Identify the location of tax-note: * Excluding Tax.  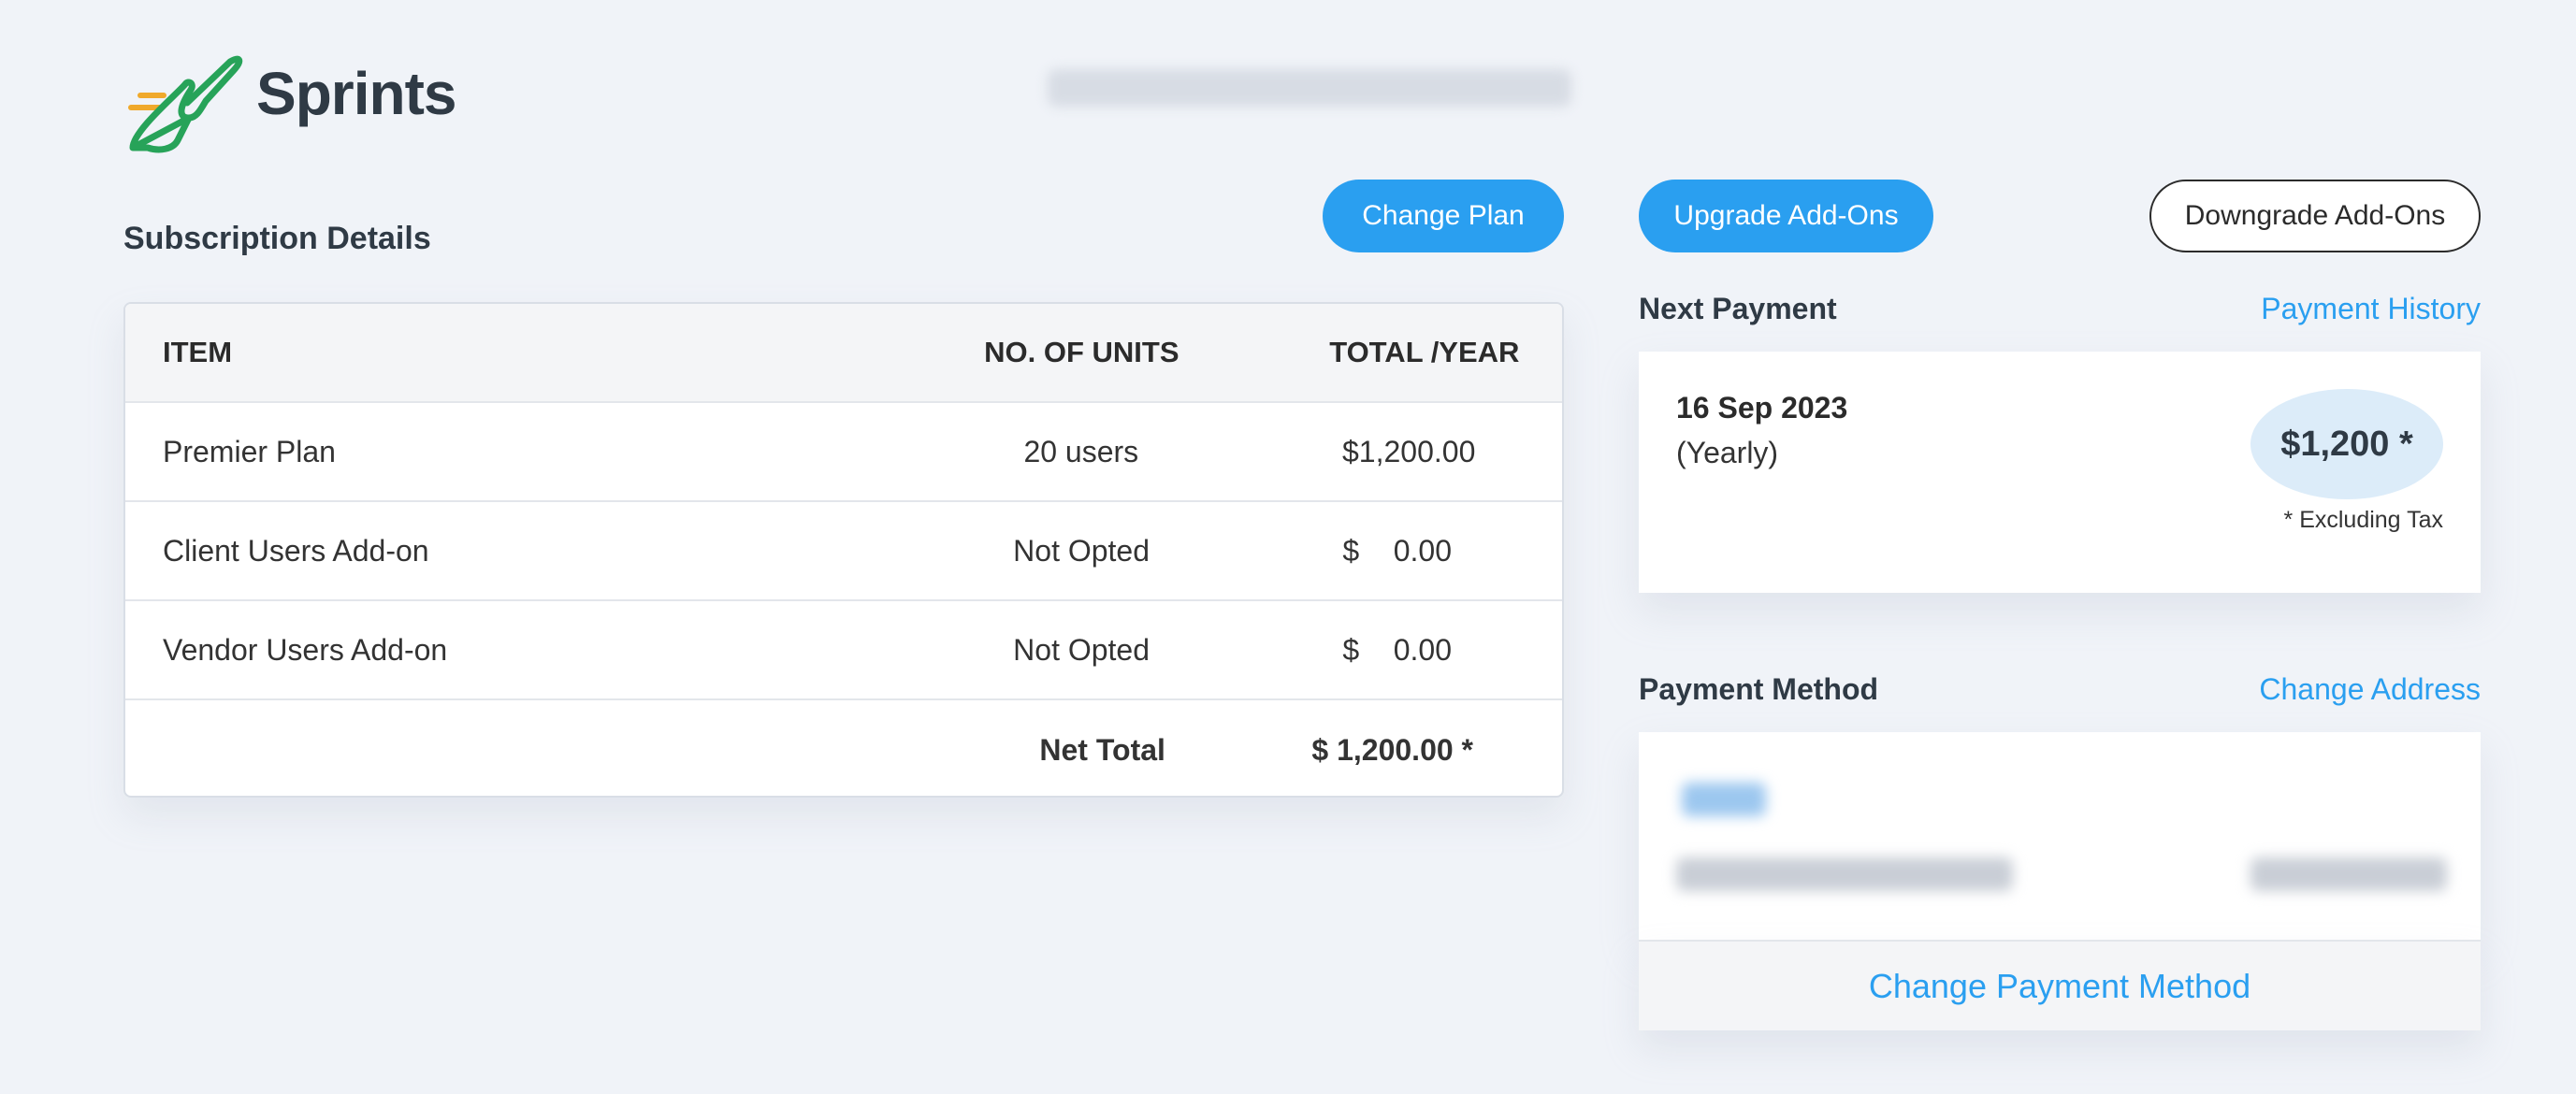
(2363, 520).